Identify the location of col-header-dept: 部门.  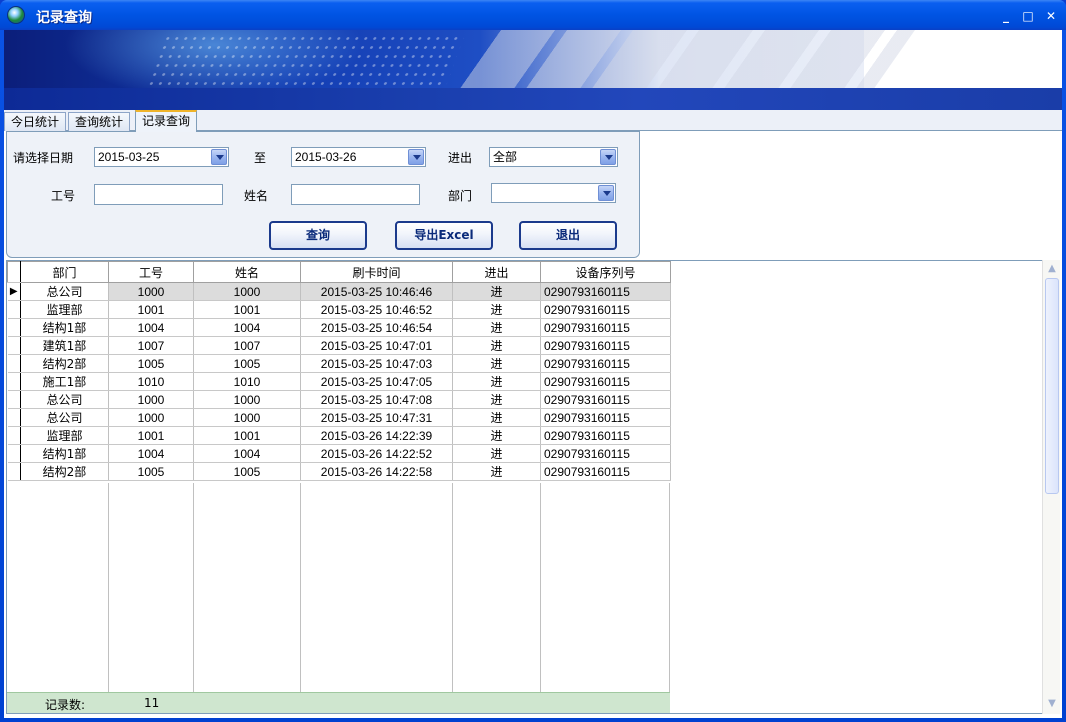
(64, 272).